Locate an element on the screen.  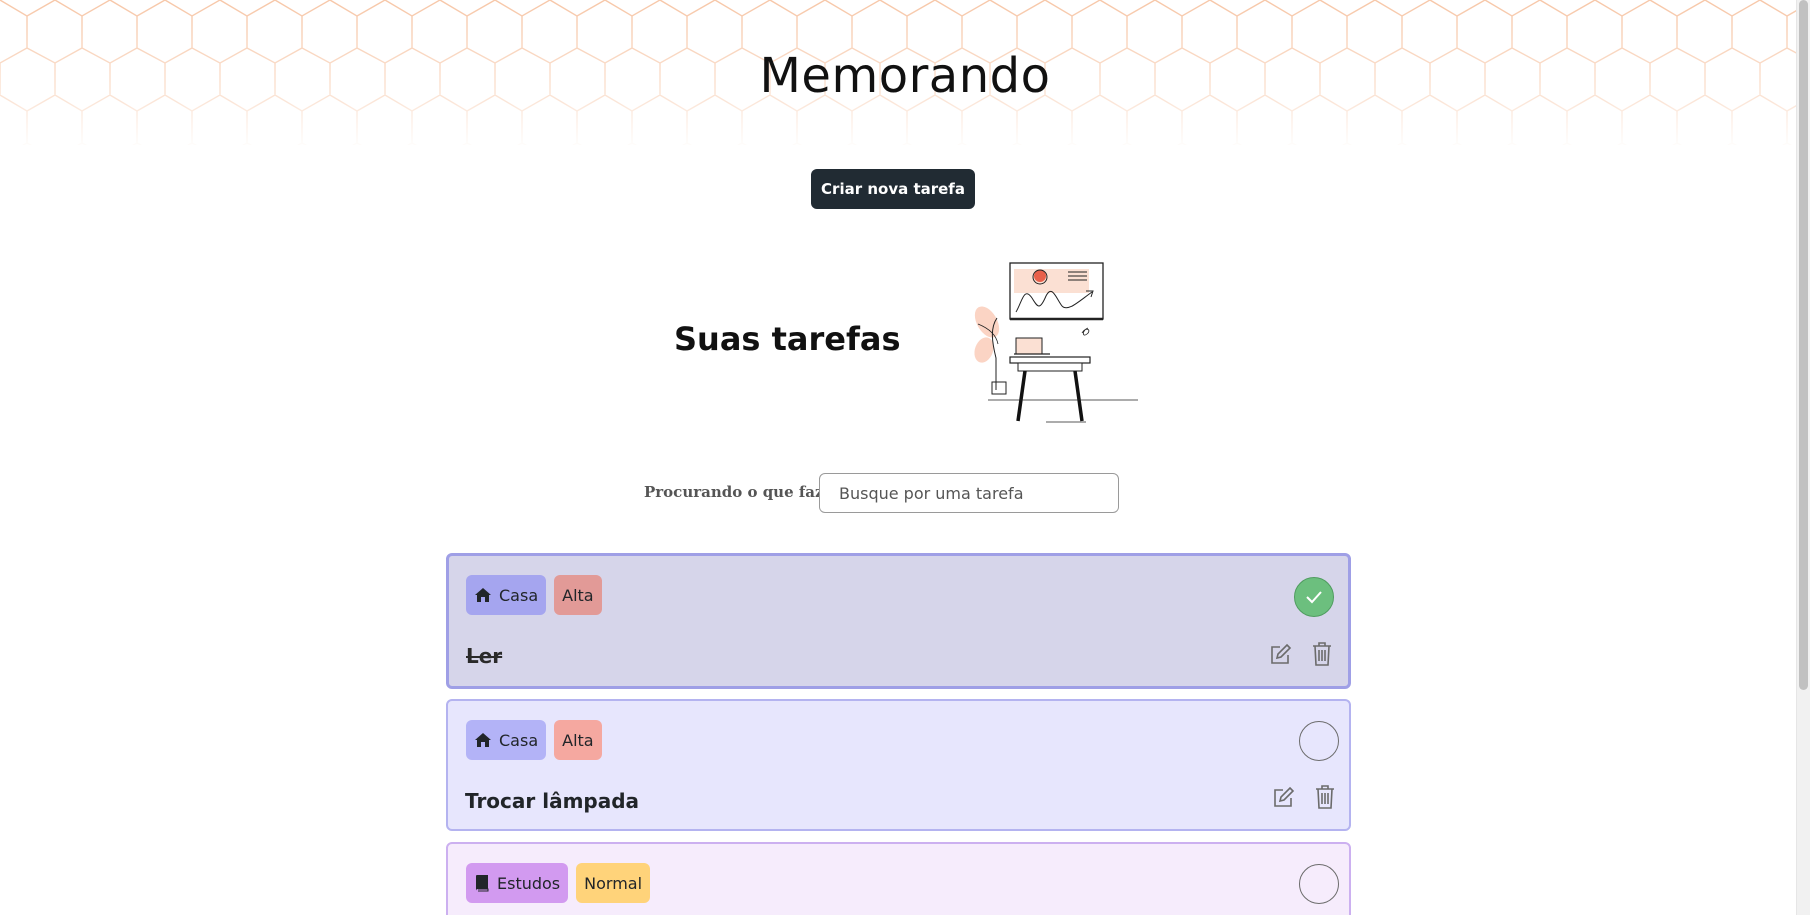
task-card: Casa Alta Ler is located at coordinates (898, 621).